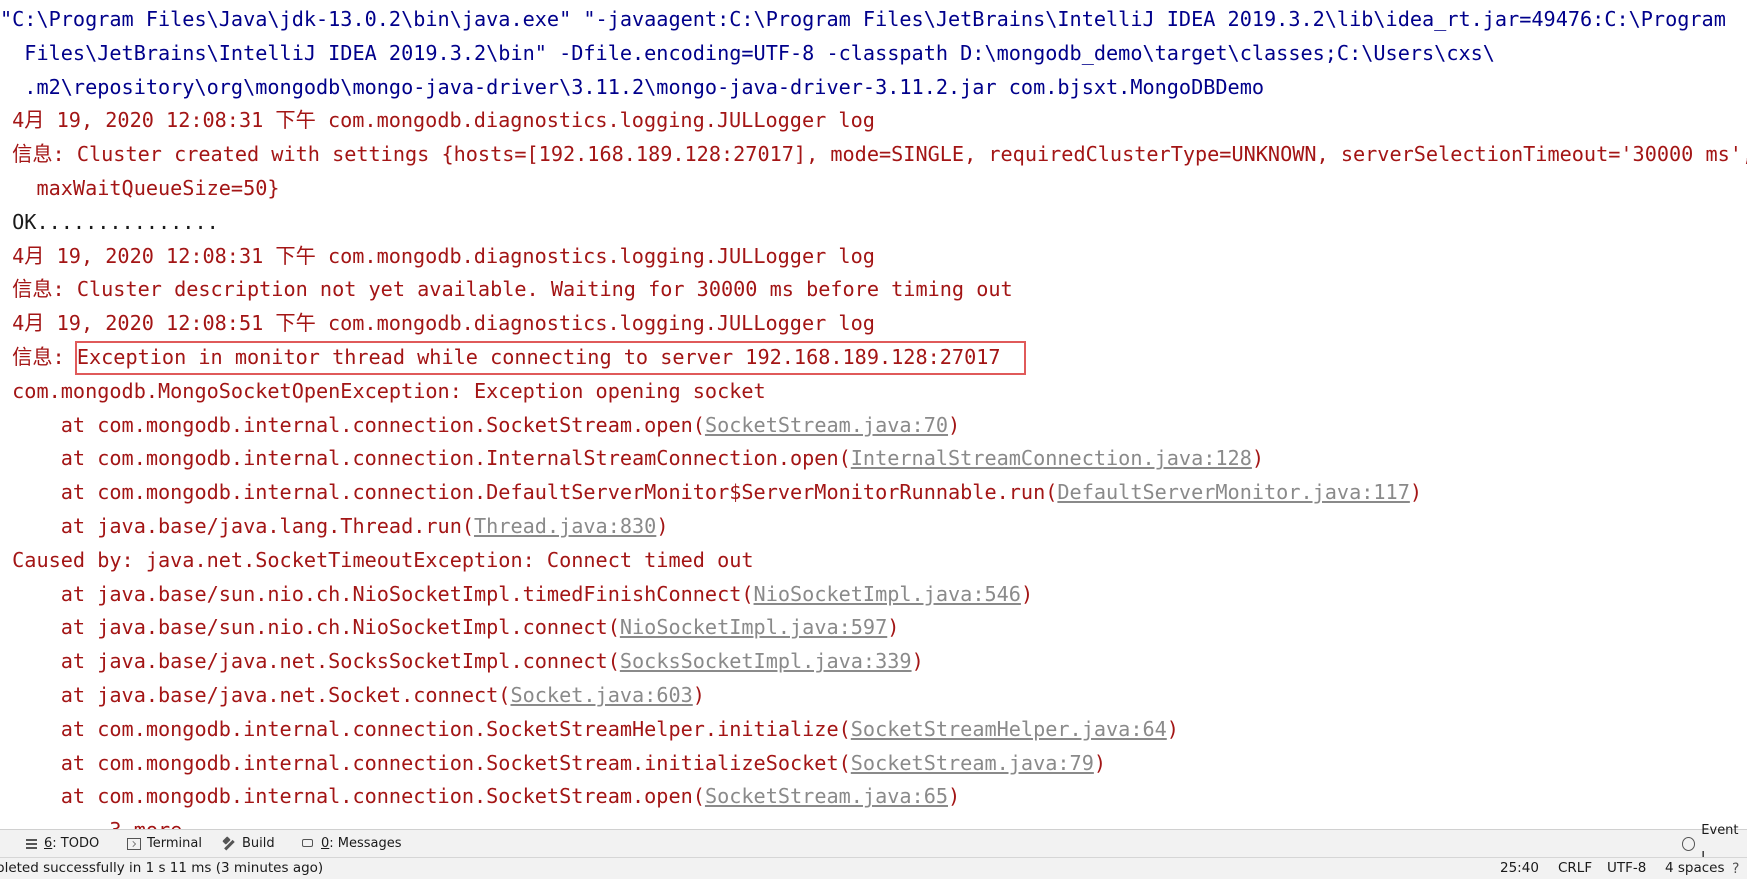  Describe the element at coordinates (1575, 868) in the screenshot. I see `line-separator: CRLF` at that location.